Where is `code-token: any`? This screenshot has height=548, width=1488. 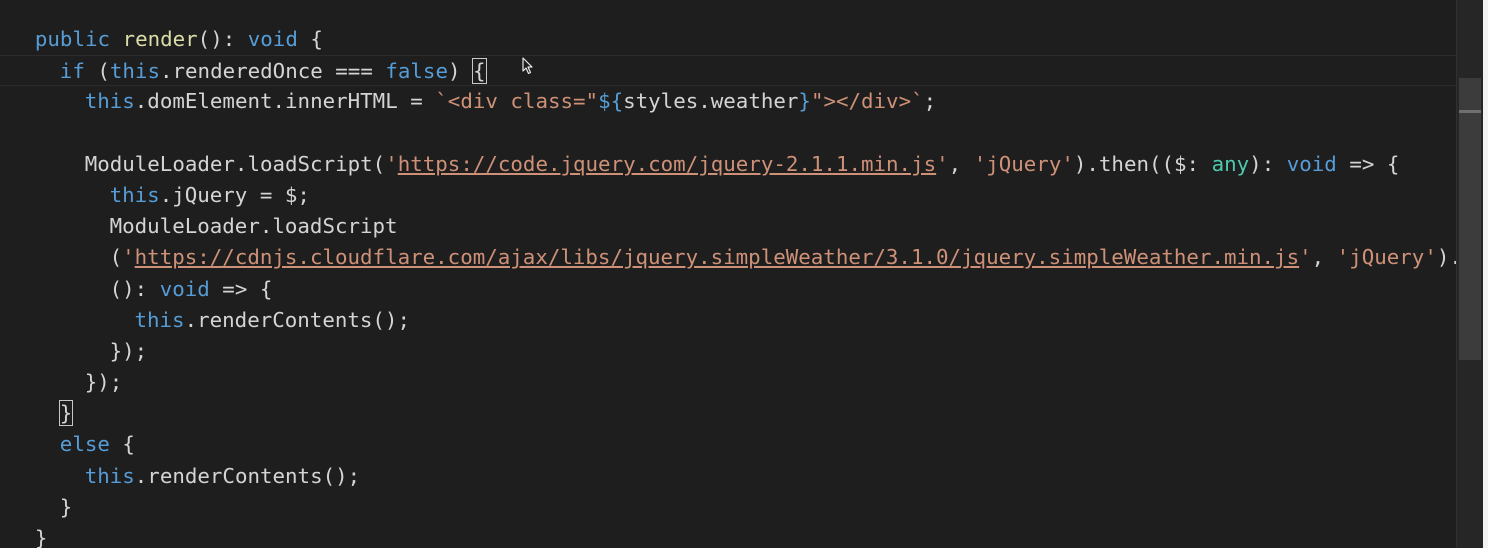 code-token: any is located at coordinates (1230, 163).